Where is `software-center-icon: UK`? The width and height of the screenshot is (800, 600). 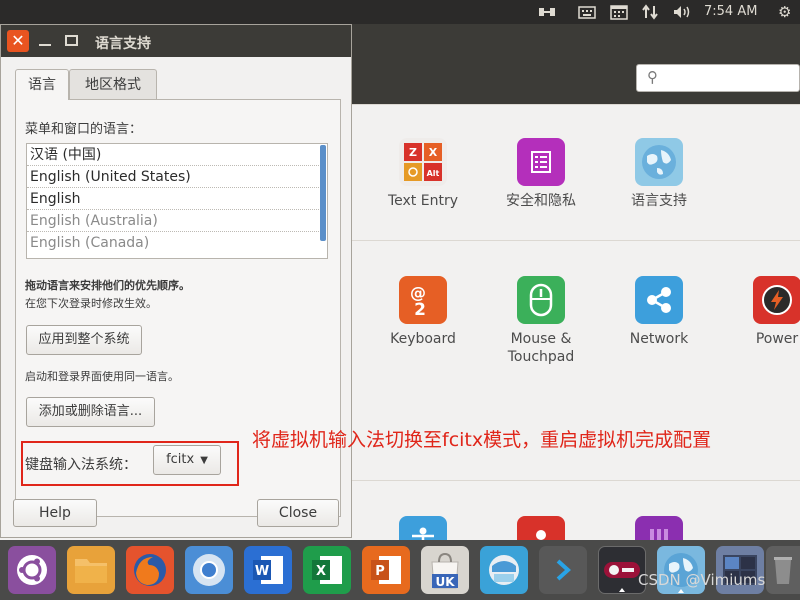 software-center-icon: UK is located at coordinates (445, 570).